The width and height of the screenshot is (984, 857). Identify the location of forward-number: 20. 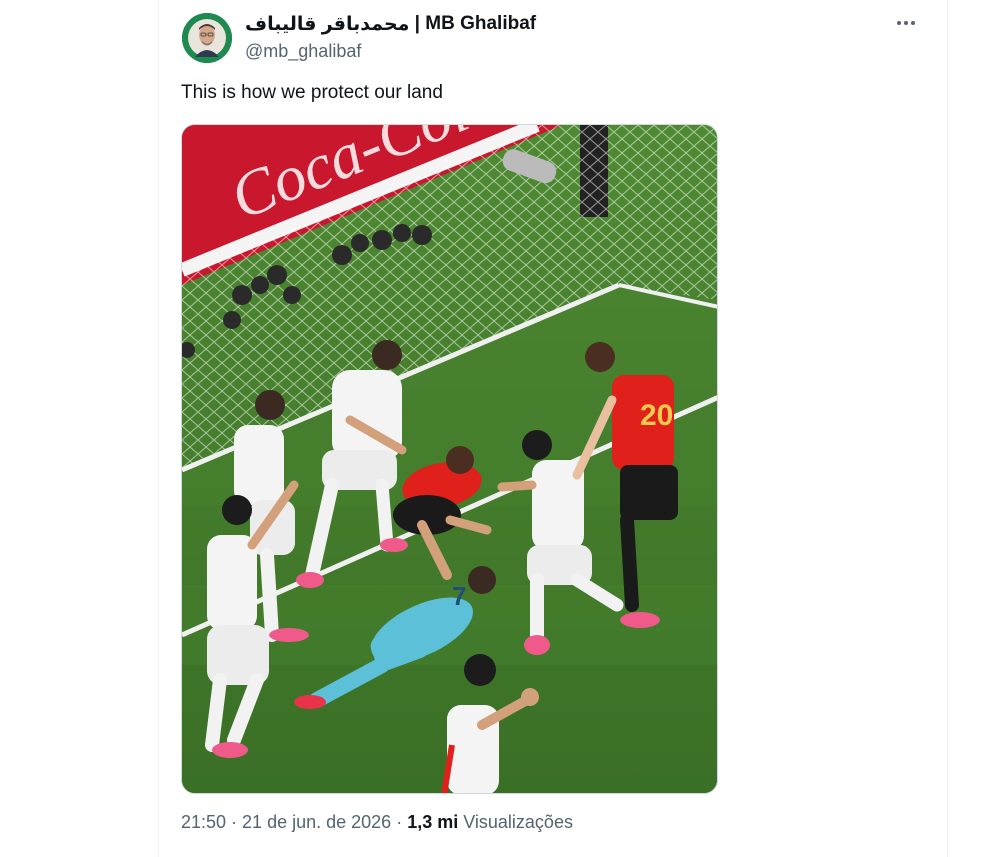
(656, 415).